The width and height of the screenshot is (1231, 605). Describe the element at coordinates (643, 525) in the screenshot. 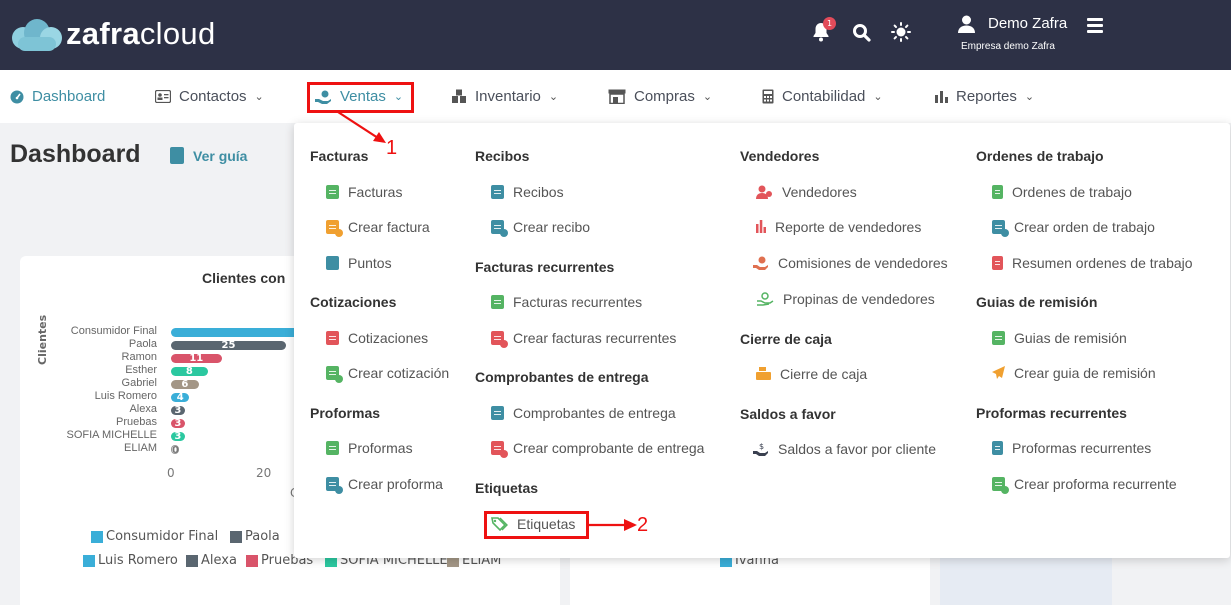

I see `annotation-step-2: 2` at that location.